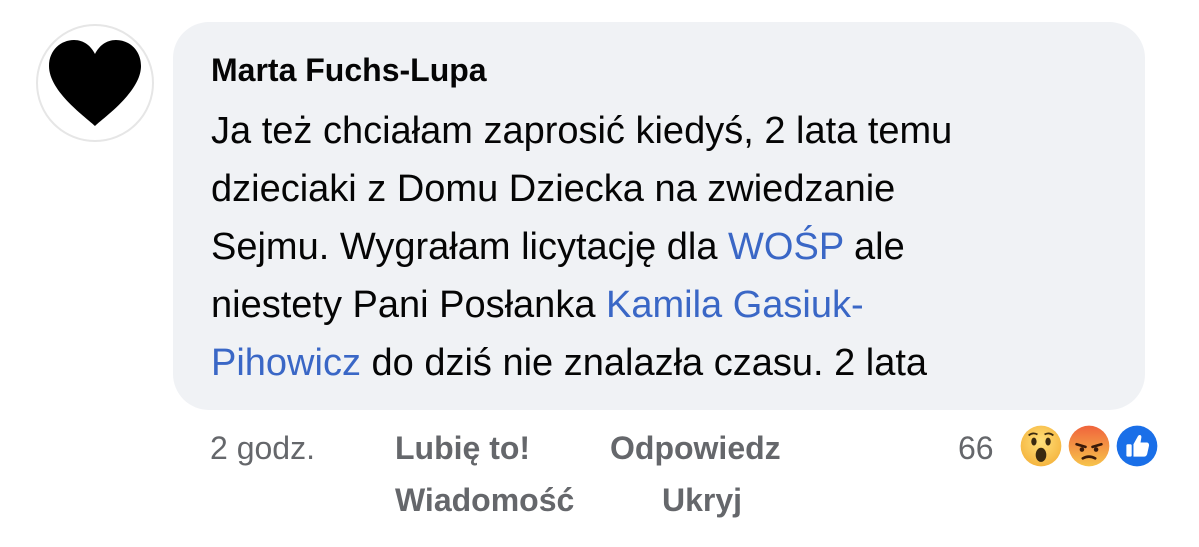 This screenshot has height=547, width=1199. Describe the element at coordinates (1041, 446) in the screenshot. I see `wow-icon` at that location.